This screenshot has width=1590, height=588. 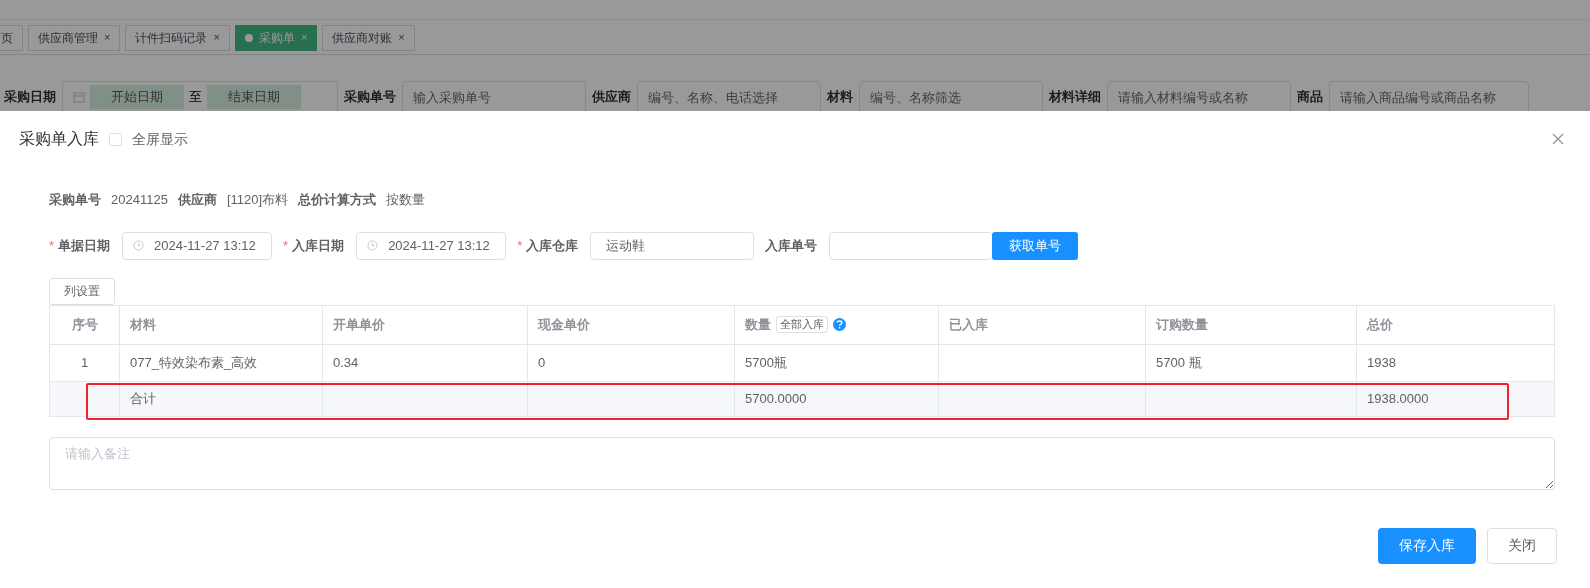 What do you see at coordinates (195, 97) in the screenshot?
I see `range-separator: 至` at bounding box center [195, 97].